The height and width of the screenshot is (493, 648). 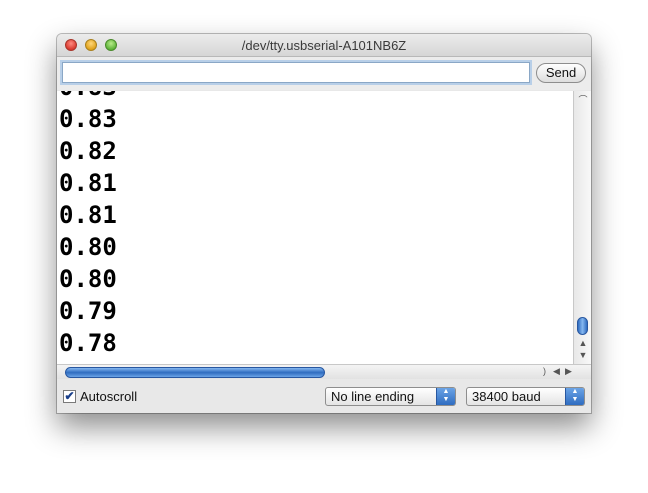 What do you see at coordinates (373, 396) in the screenshot?
I see `line-ending-value: No line ending` at bounding box center [373, 396].